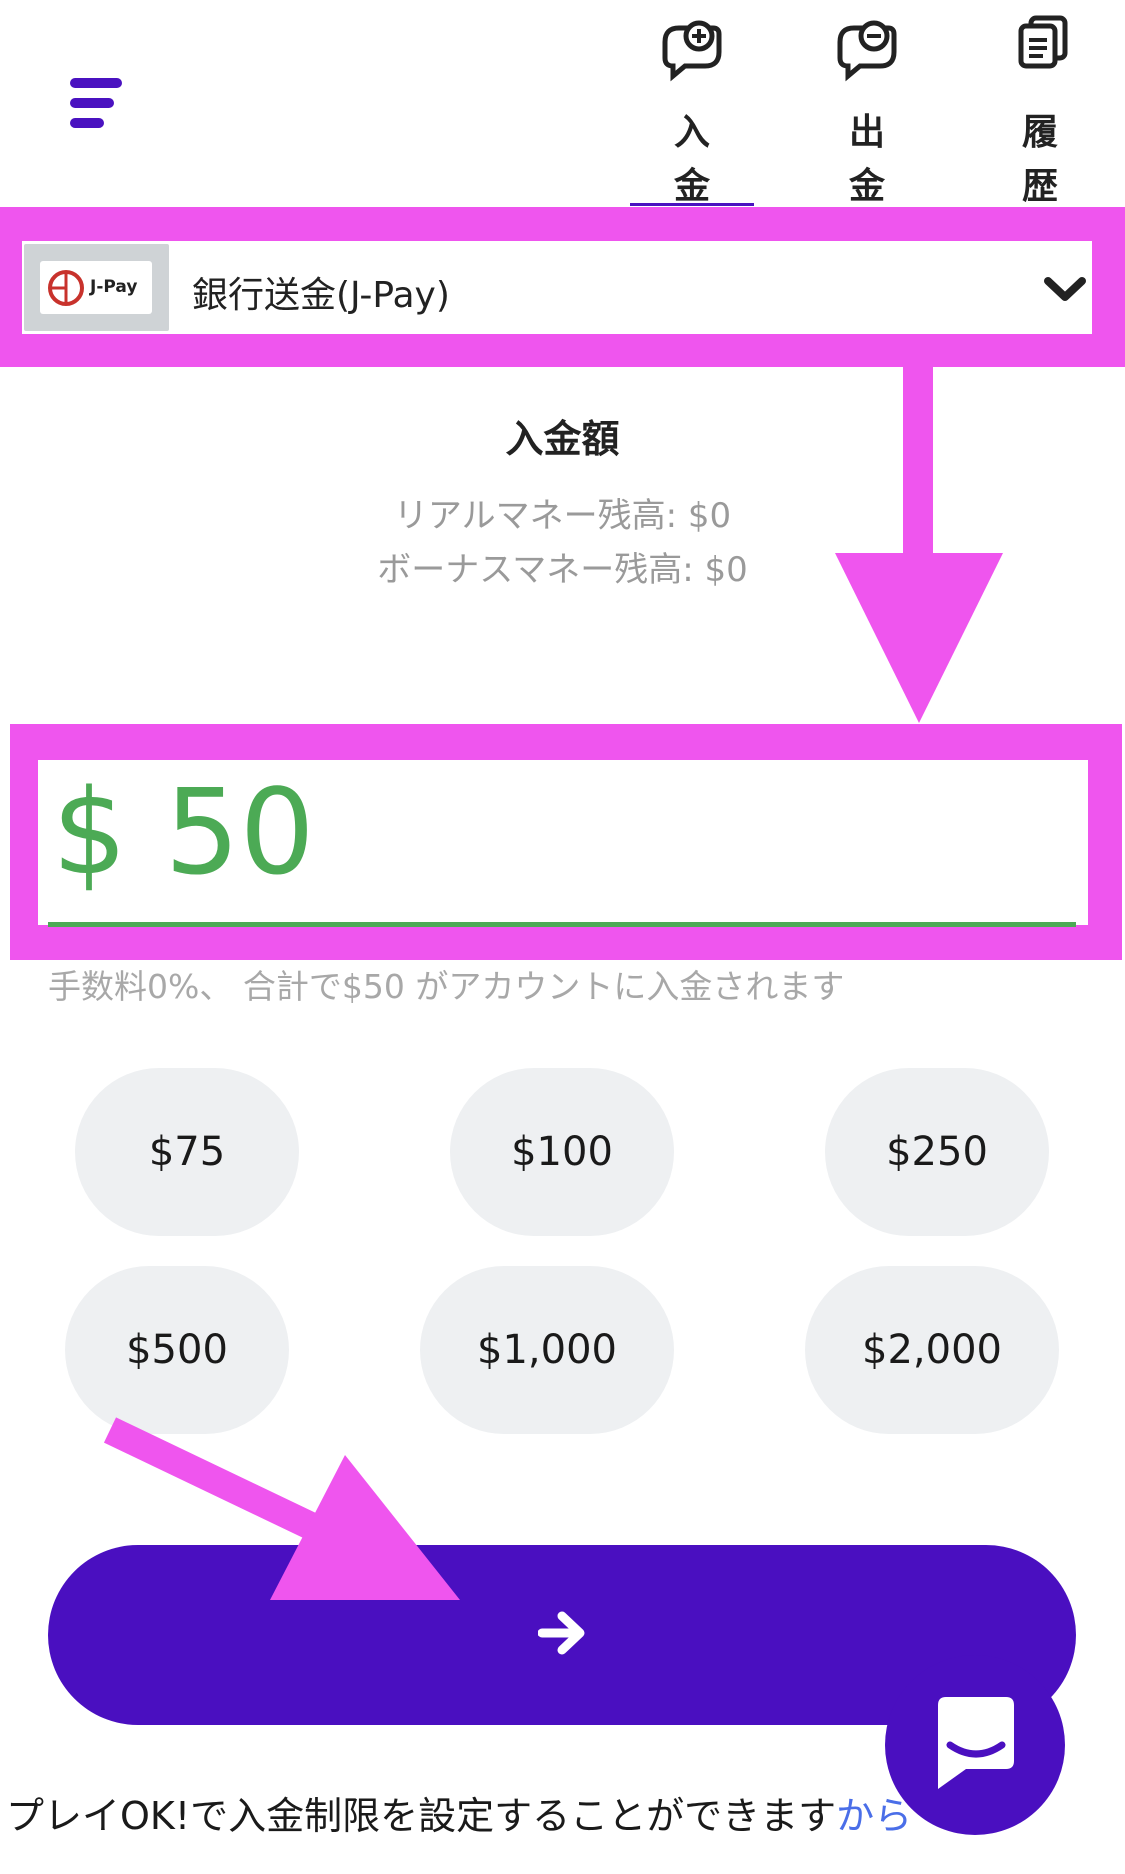 This screenshot has height=1874, width=1125. What do you see at coordinates (866, 159) in the screenshot?
I see `tab-withdraw-label: 出金` at bounding box center [866, 159].